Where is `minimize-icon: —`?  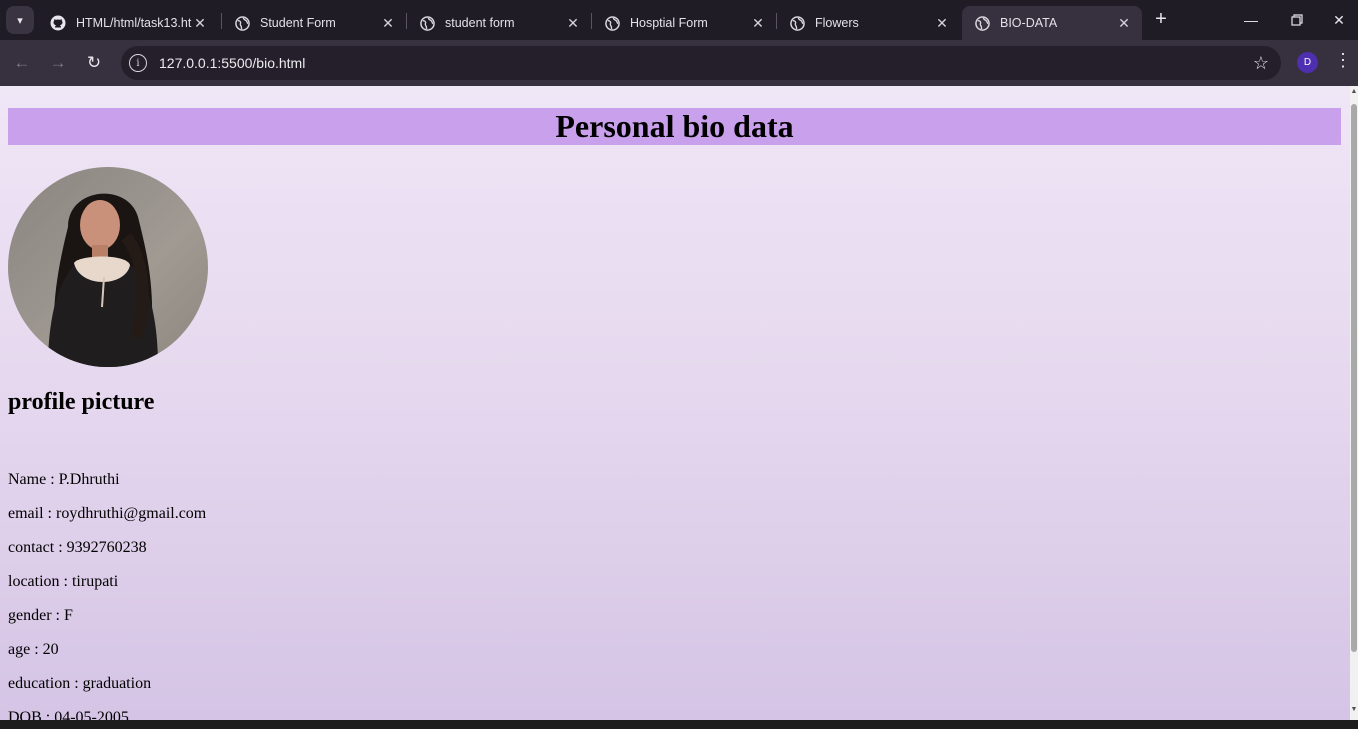
minimize-icon: — is located at coordinates (1251, 20).